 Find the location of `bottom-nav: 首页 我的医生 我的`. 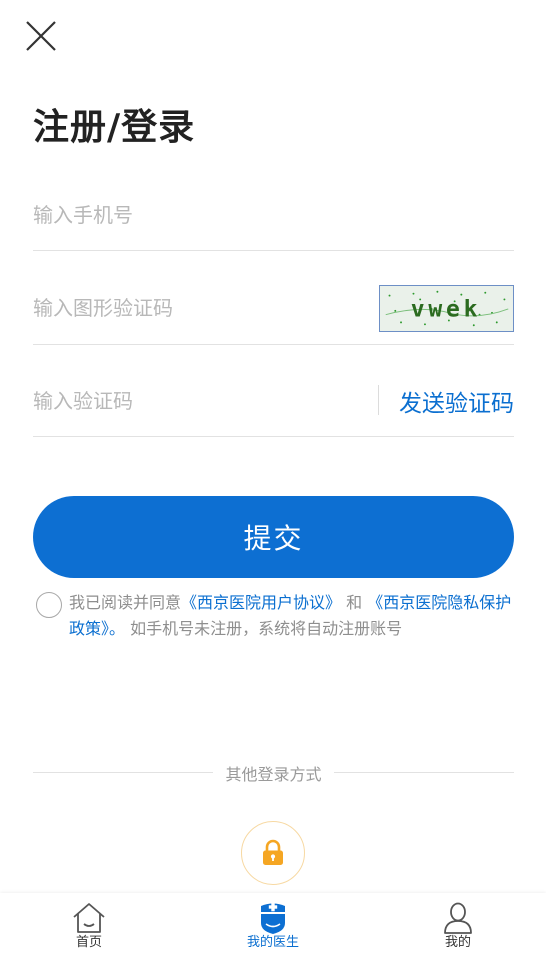

bottom-nav: 首页 我的医生 我的 is located at coordinates (273, 923).